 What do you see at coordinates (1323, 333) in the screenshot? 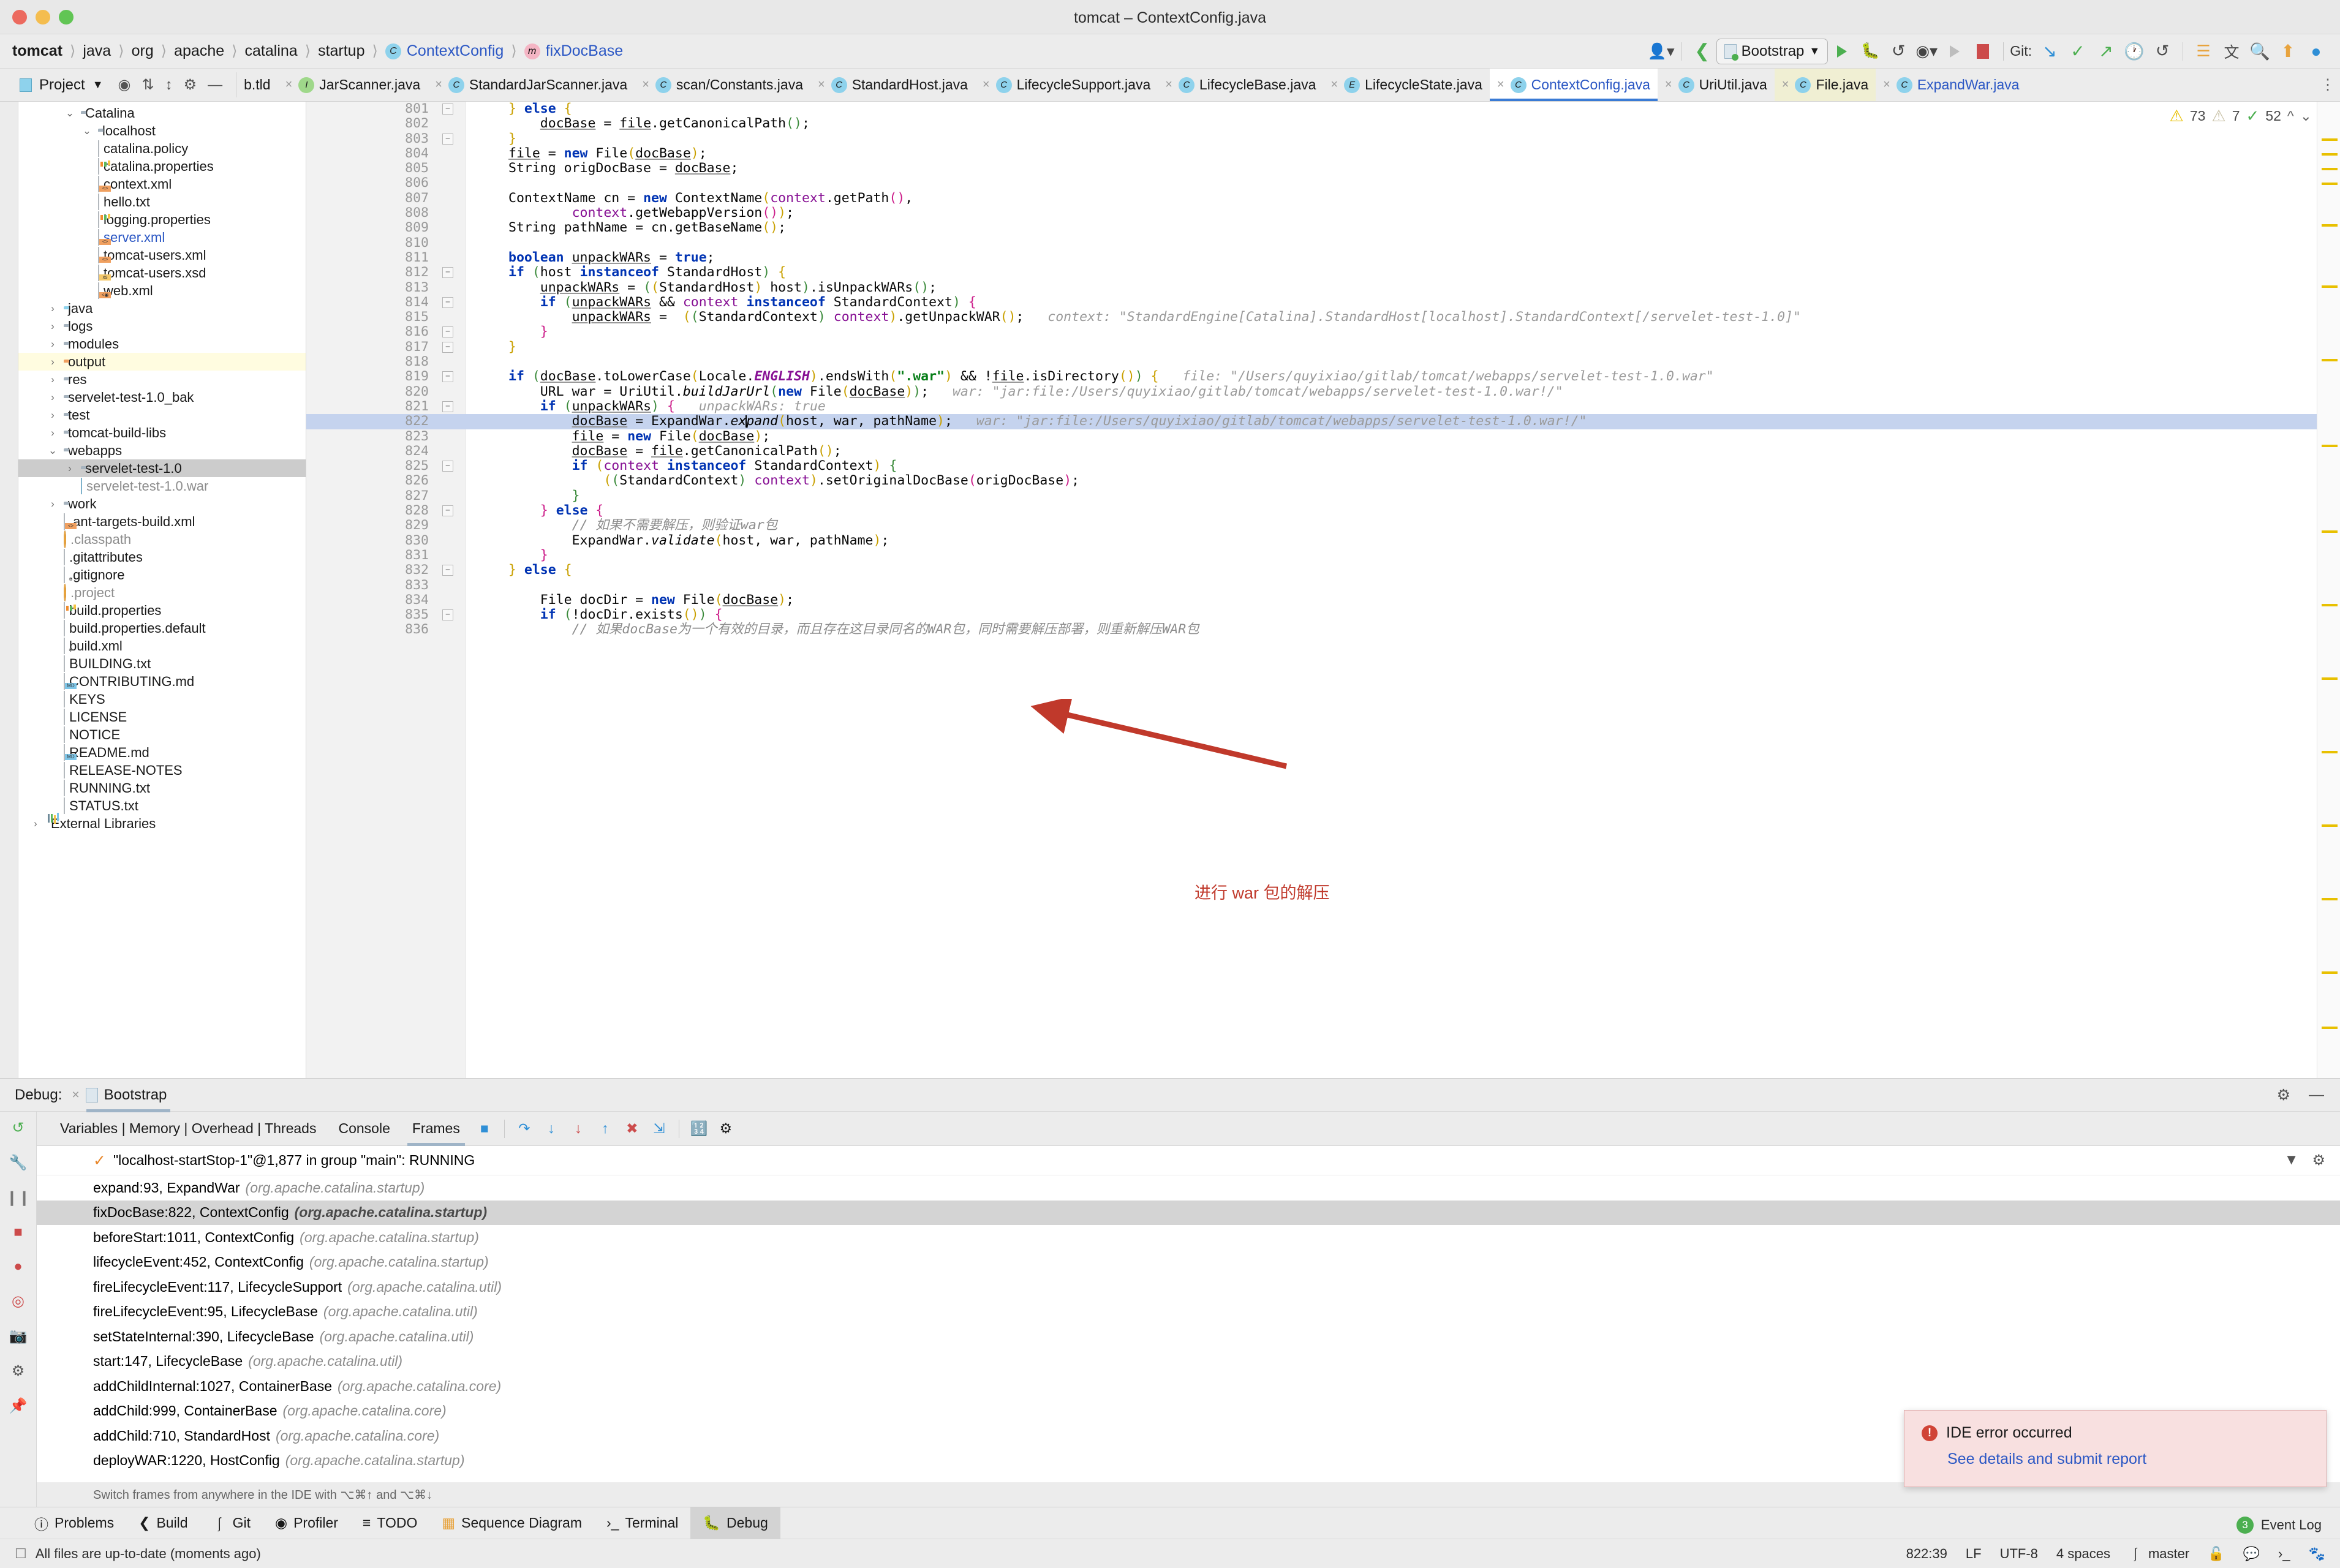
I see `code-line: 816 − }` at bounding box center [1323, 333].